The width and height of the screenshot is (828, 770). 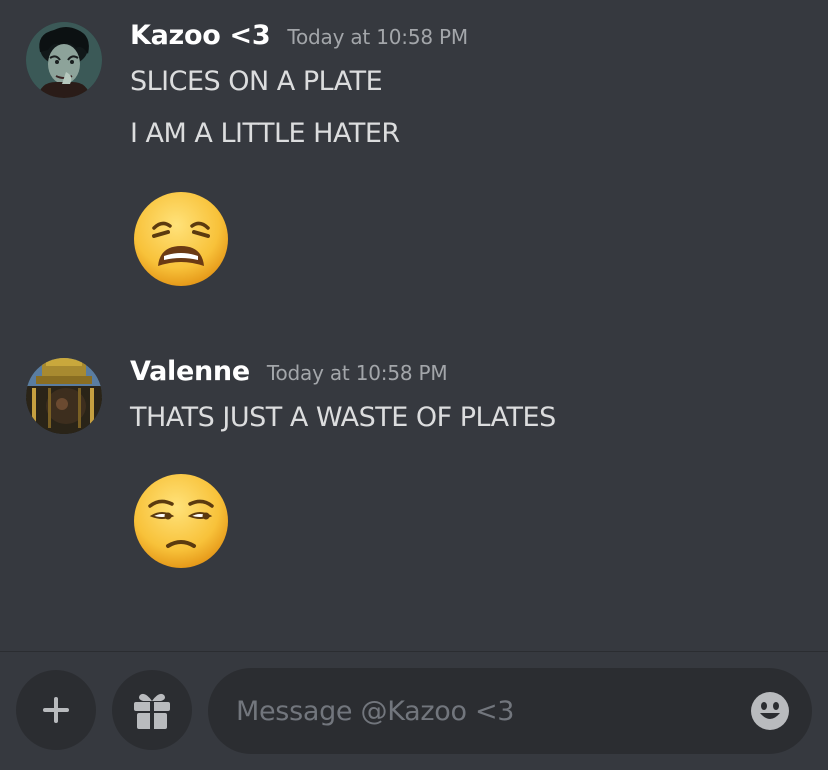 I want to click on message-header: Kazoo <3 Today at 10:58 PM, so click(x=299, y=35).